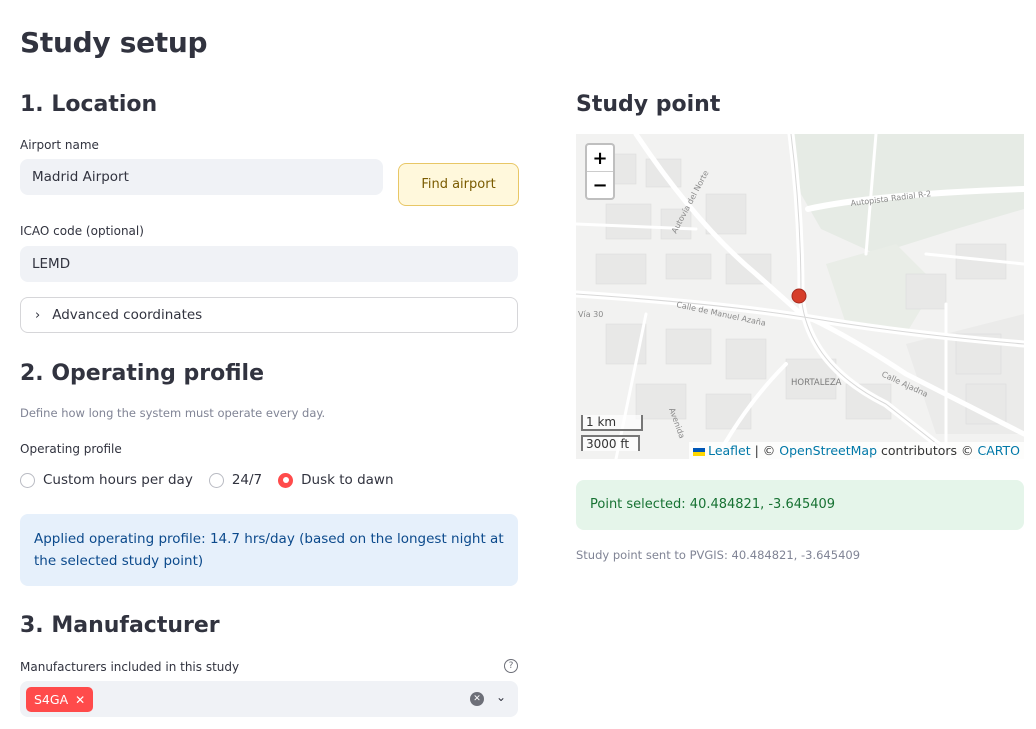 This screenshot has width=1036, height=729. I want to click on ukraine-flag-icon, so click(699, 451).